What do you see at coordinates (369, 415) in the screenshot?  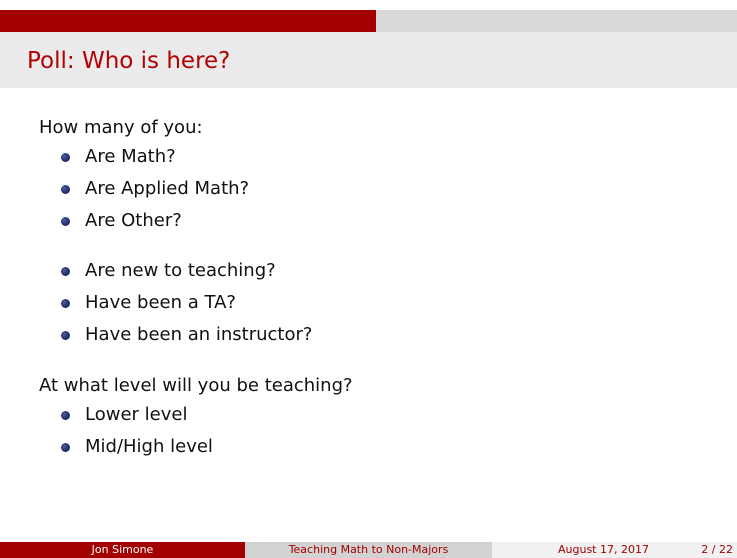 I see `list-item: Lower level` at bounding box center [369, 415].